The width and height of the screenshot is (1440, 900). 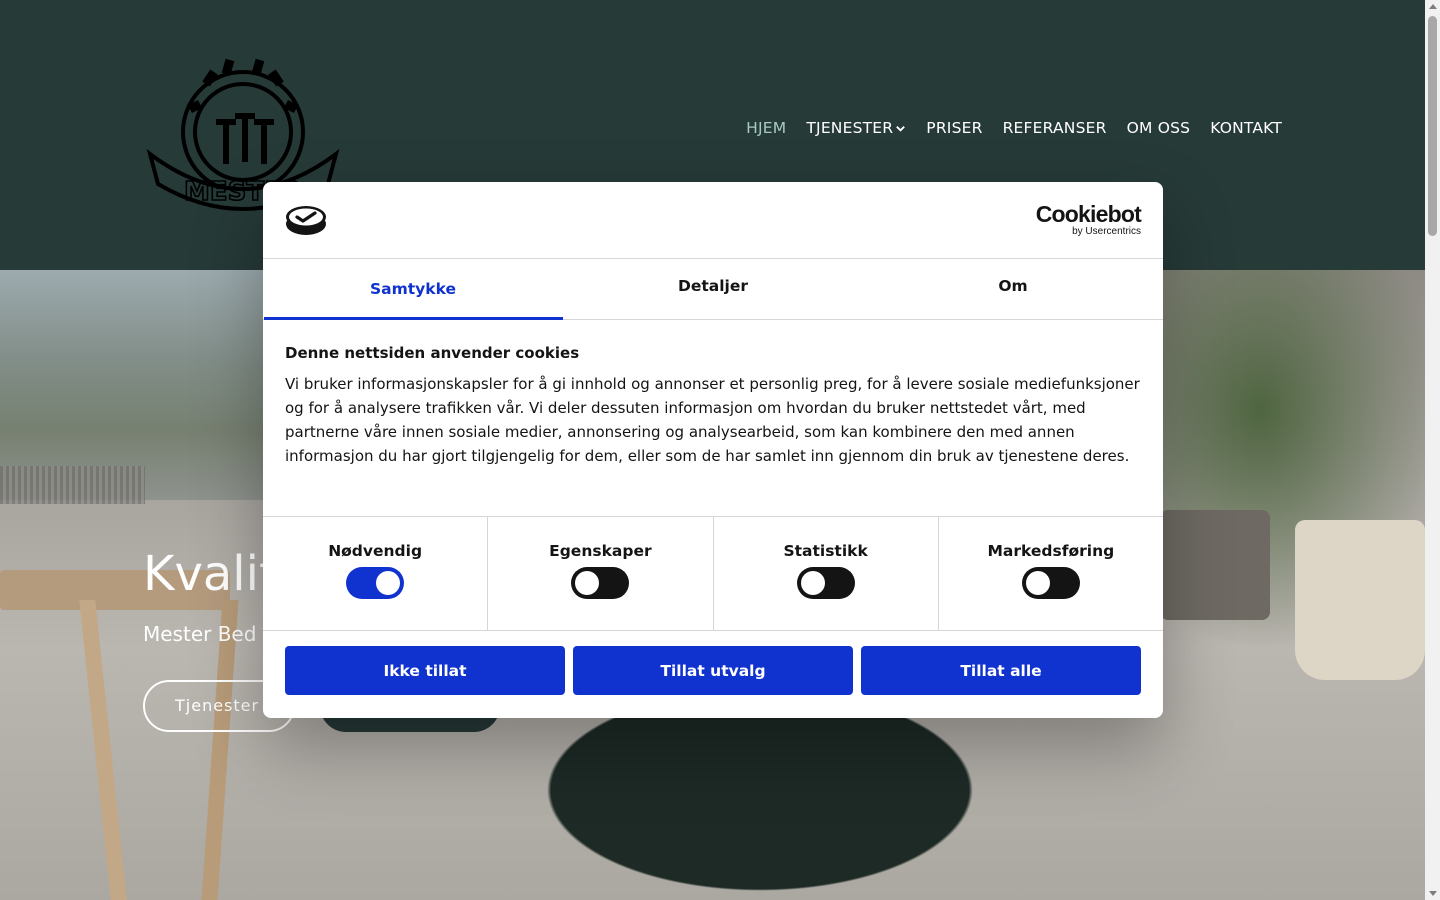 I want to click on toggle-group-statistikk: Statistikk, so click(x=826, y=573).